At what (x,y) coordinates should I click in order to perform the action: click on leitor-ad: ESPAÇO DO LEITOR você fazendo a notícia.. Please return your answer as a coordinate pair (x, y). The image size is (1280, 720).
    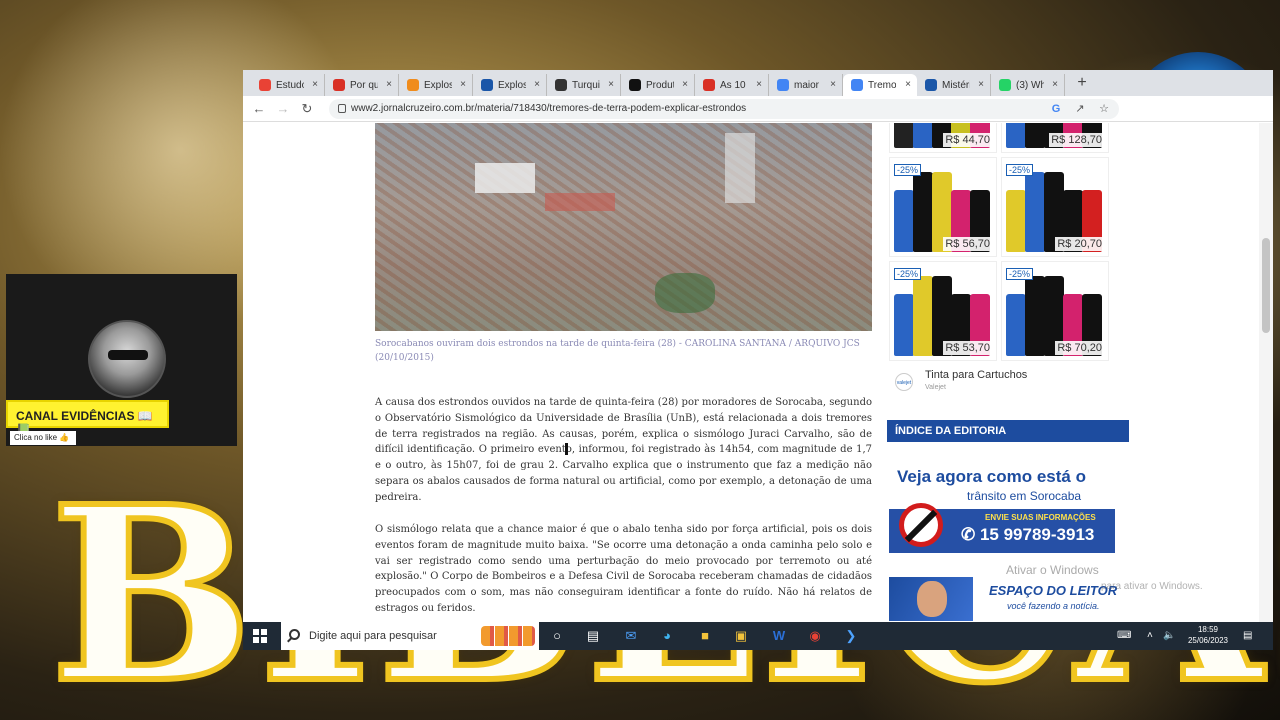
    Looking at the image, I should click on (1004, 598).